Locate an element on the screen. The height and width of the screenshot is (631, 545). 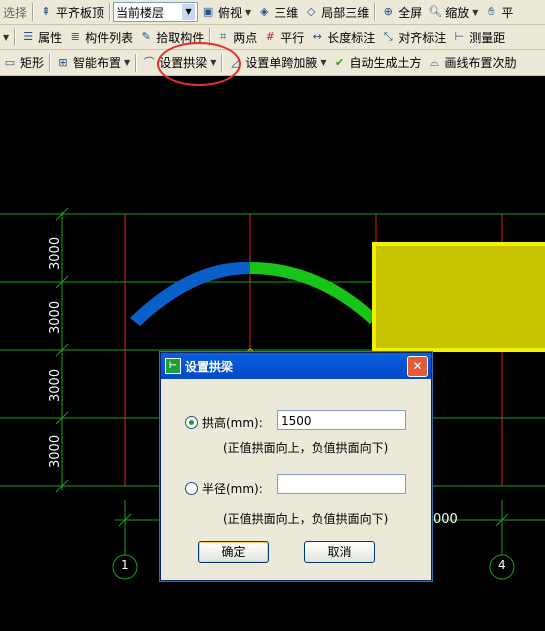
top-view-button: ▣ 俯视 ▼ is located at coordinates (226, 12).